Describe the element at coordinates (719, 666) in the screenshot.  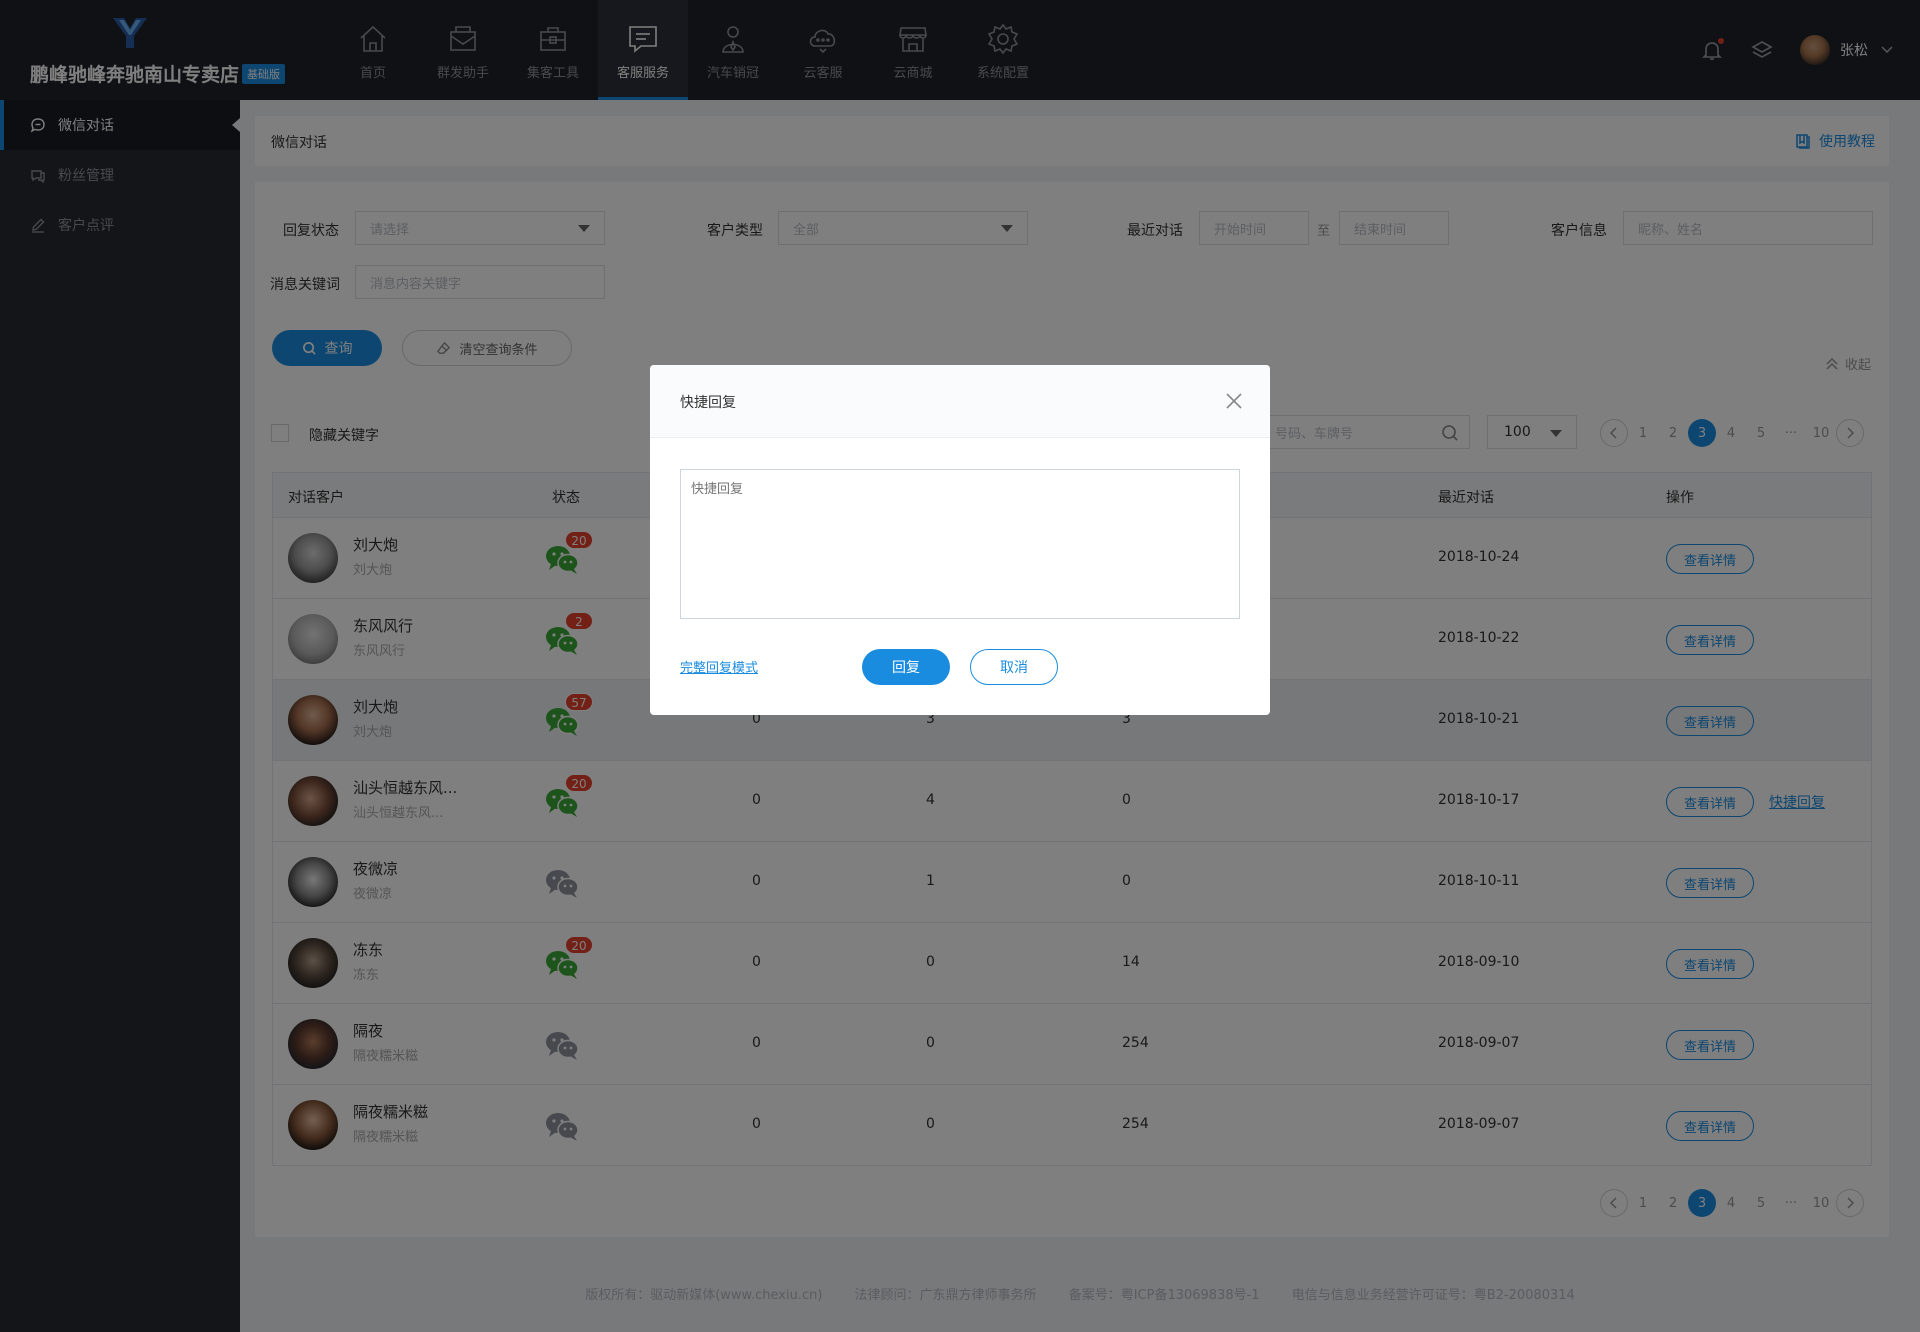
I see `full-reply-mode-link: 完整回复模式` at that location.